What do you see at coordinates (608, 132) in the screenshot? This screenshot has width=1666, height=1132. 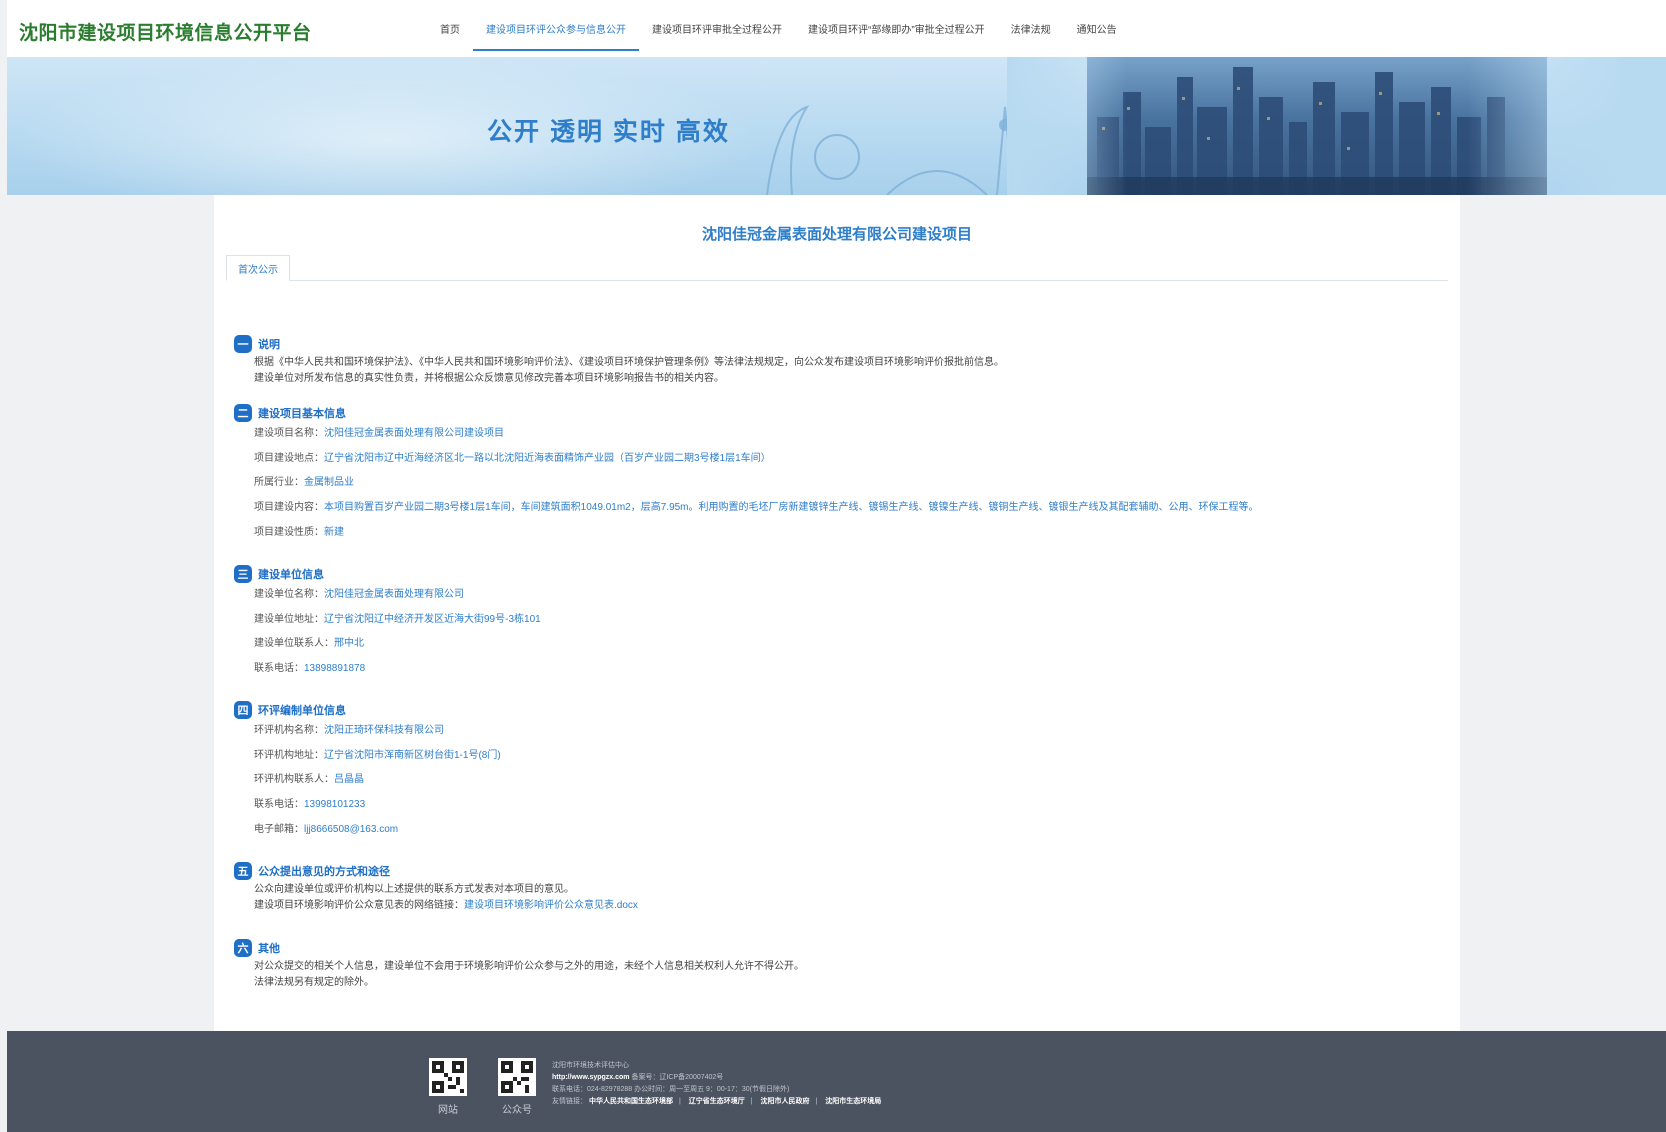 I see `banner-slogan: 公开 透明 实时 高效` at bounding box center [608, 132].